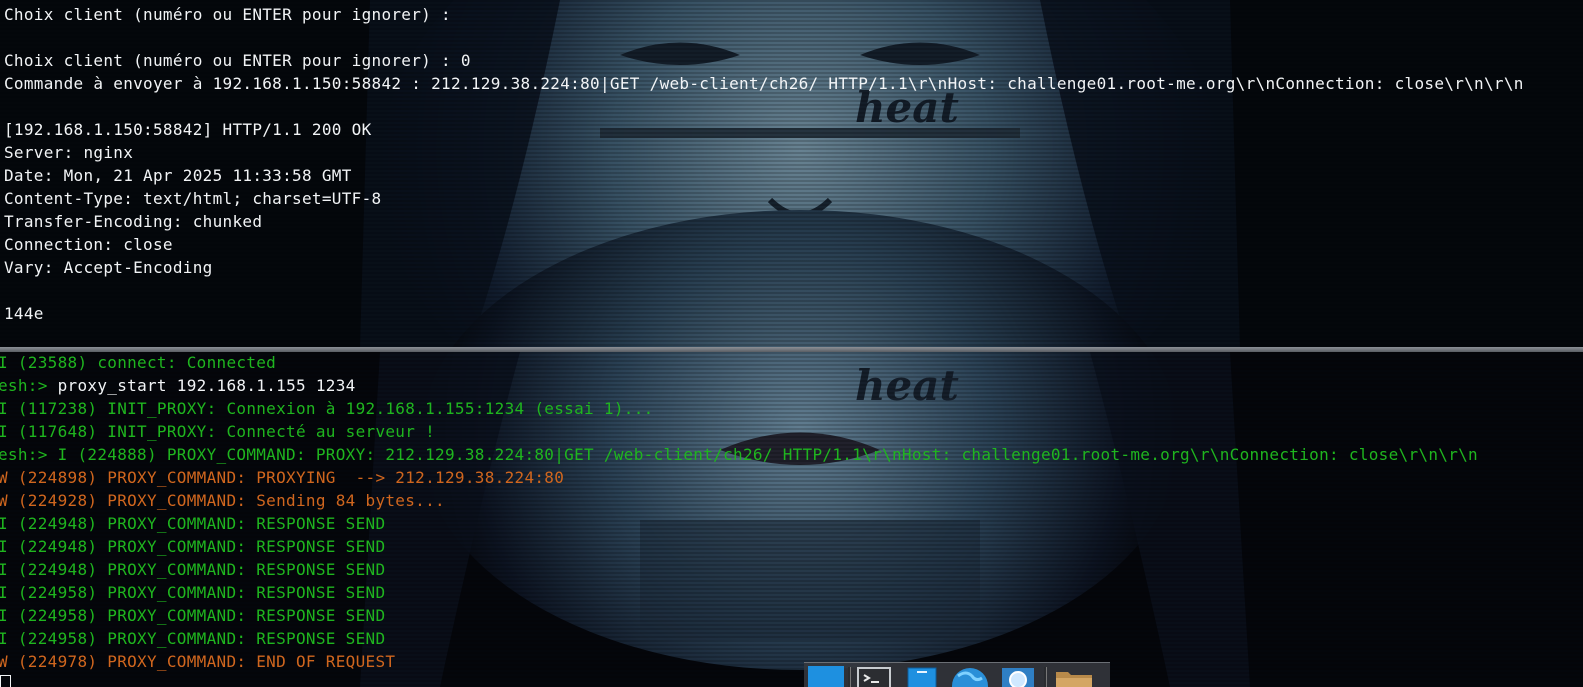  I want to click on show-desktop-icon, so click(826, 676).